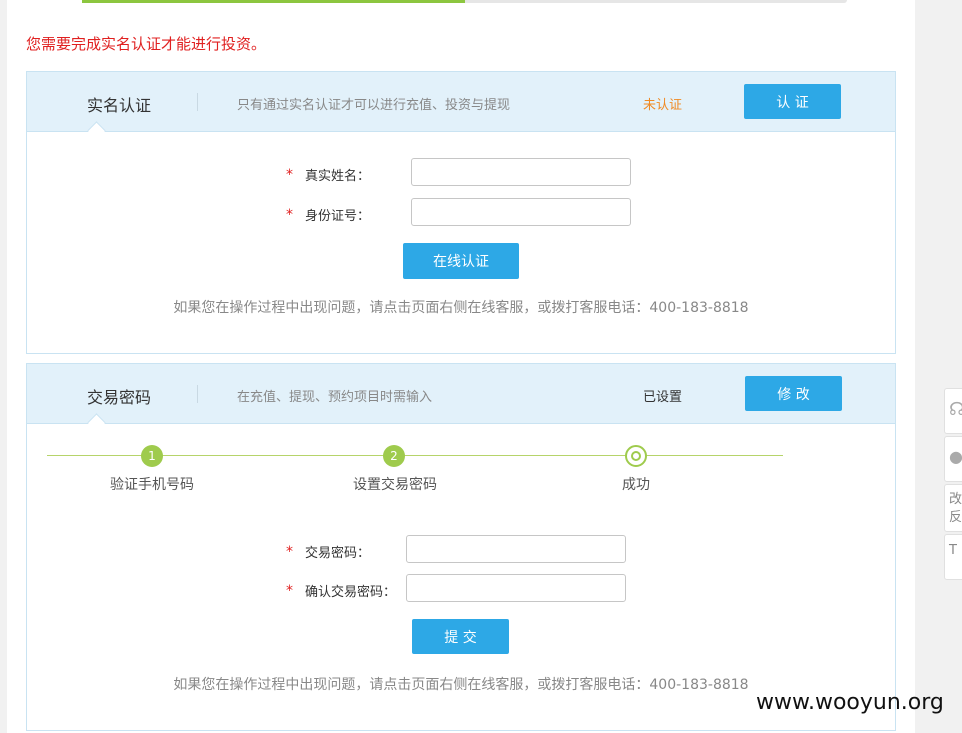 The image size is (962, 733). What do you see at coordinates (338, 216) in the screenshot?
I see `idcard-label: 身份证号：` at bounding box center [338, 216].